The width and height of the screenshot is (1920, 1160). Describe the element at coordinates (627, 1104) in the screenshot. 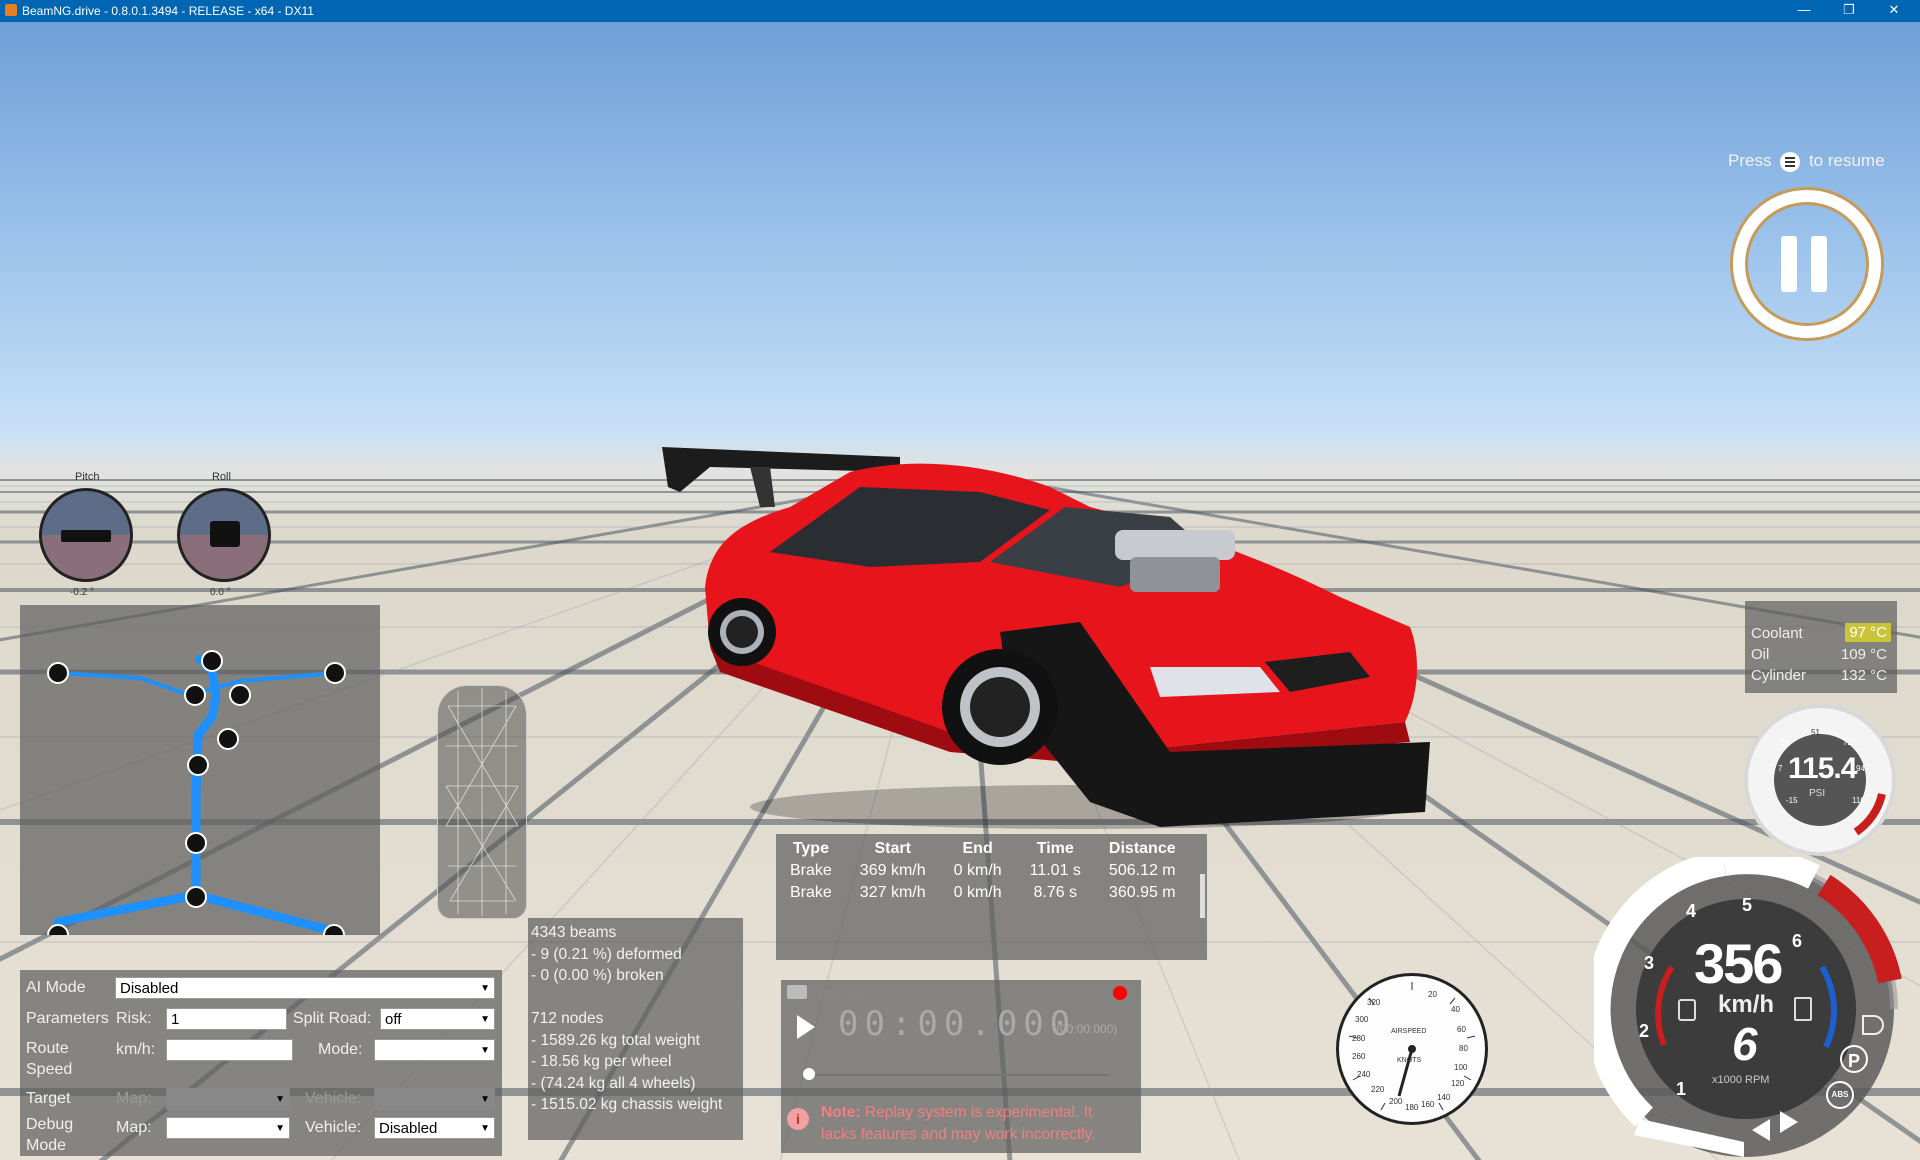

I see `beam-stat-line: - 1515.02 kg chassis weight` at that location.